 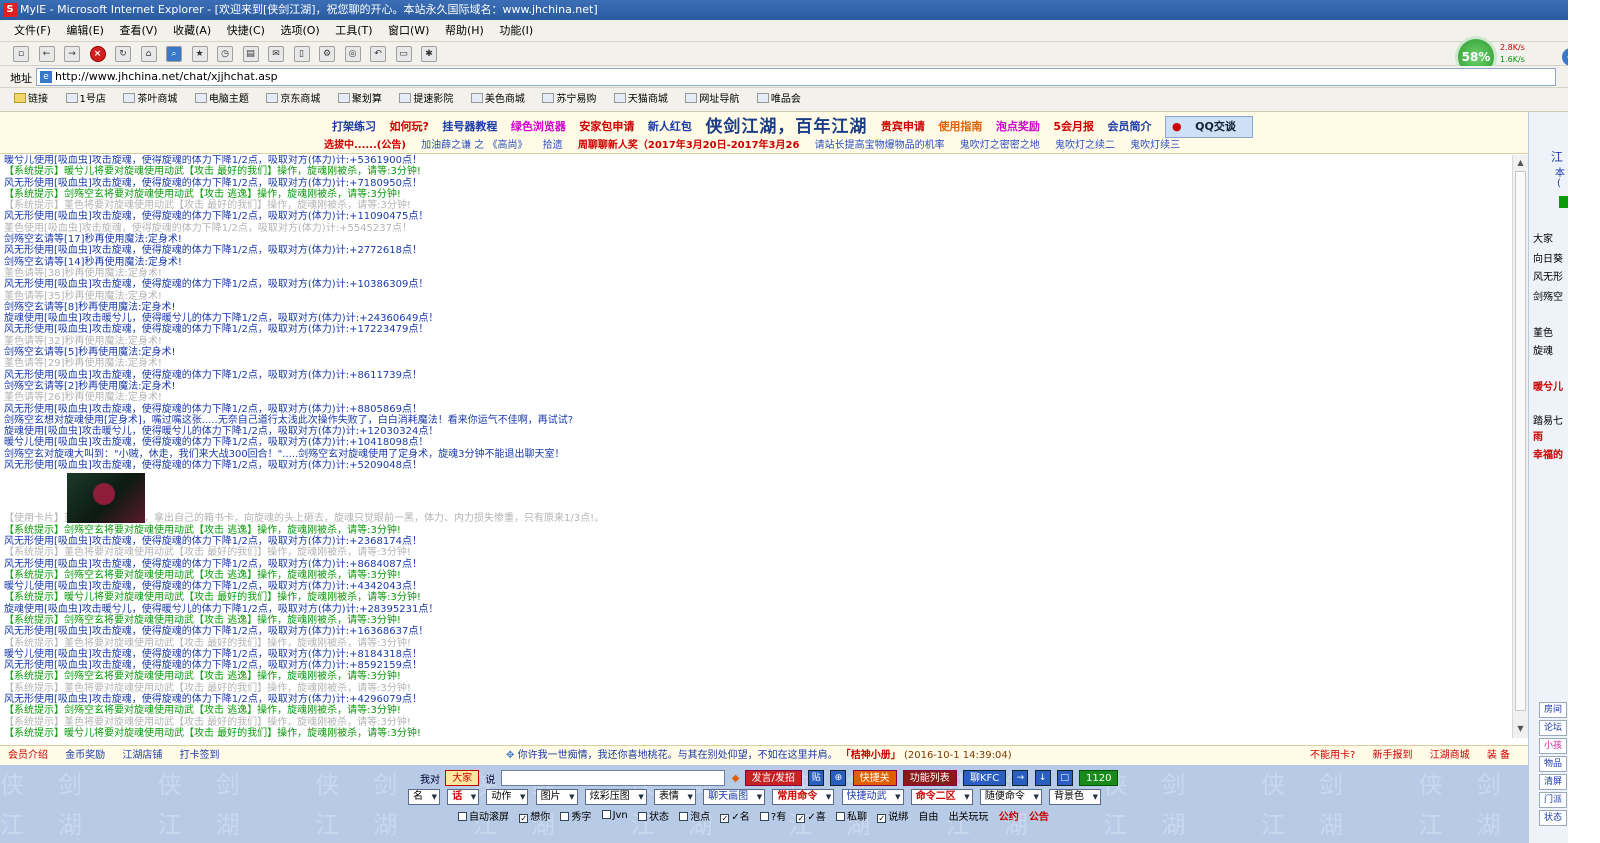 I want to click on chat-scrollbar: ▲ ▼, so click(x=1520, y=446).